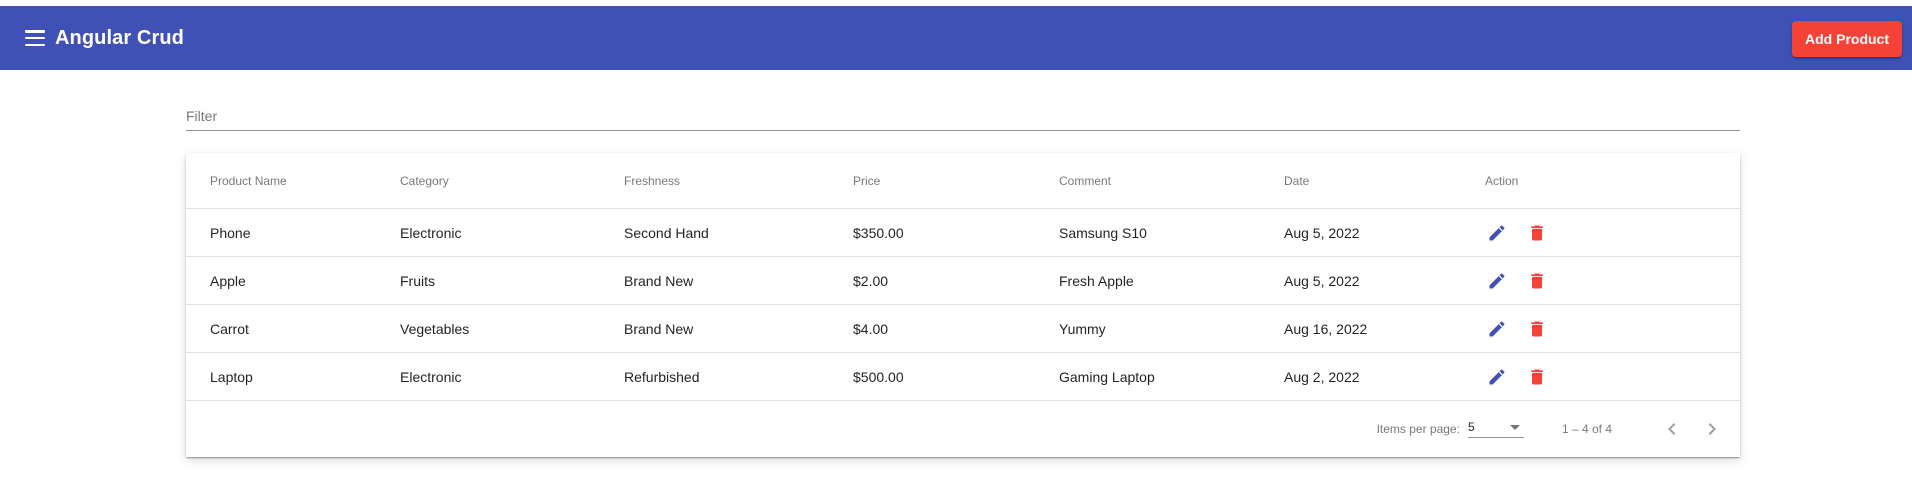 Image resolution: width=1912 pixels, height=484 pixels. I want to click on cell-date: Aug 16, 2022, so click(1384, 328).